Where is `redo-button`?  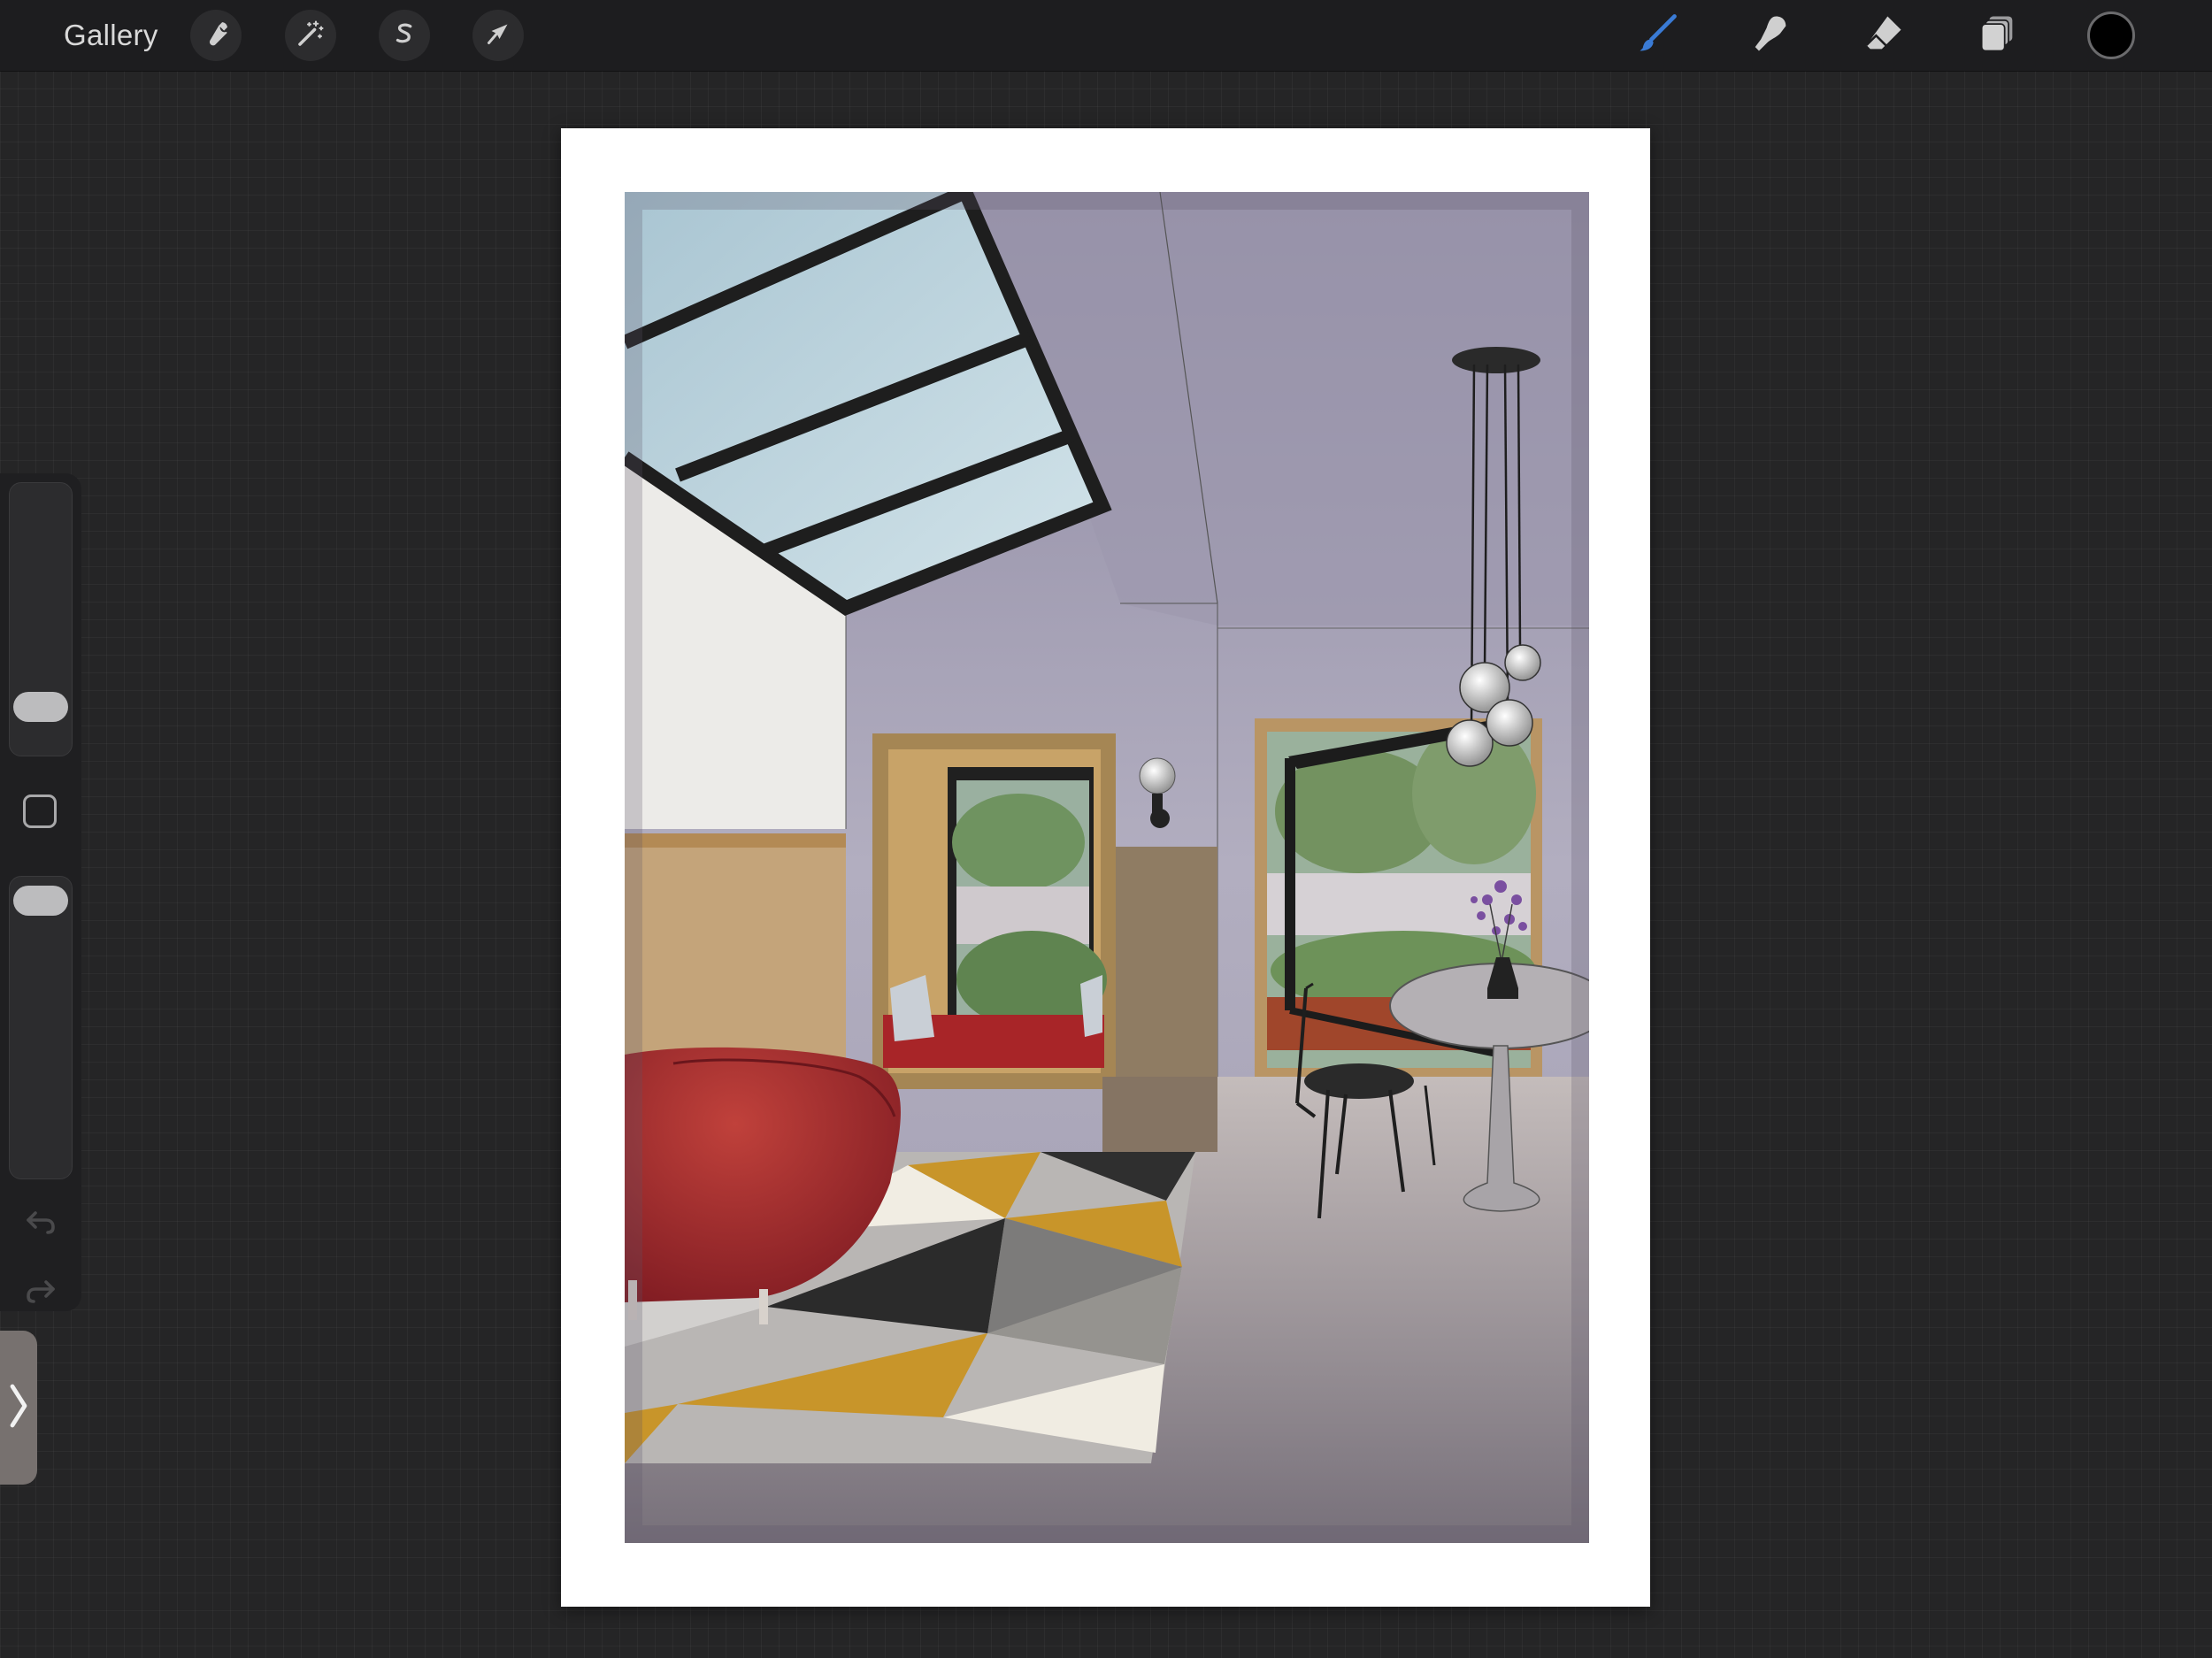 redo-button is located at coordinates (40, 1291).